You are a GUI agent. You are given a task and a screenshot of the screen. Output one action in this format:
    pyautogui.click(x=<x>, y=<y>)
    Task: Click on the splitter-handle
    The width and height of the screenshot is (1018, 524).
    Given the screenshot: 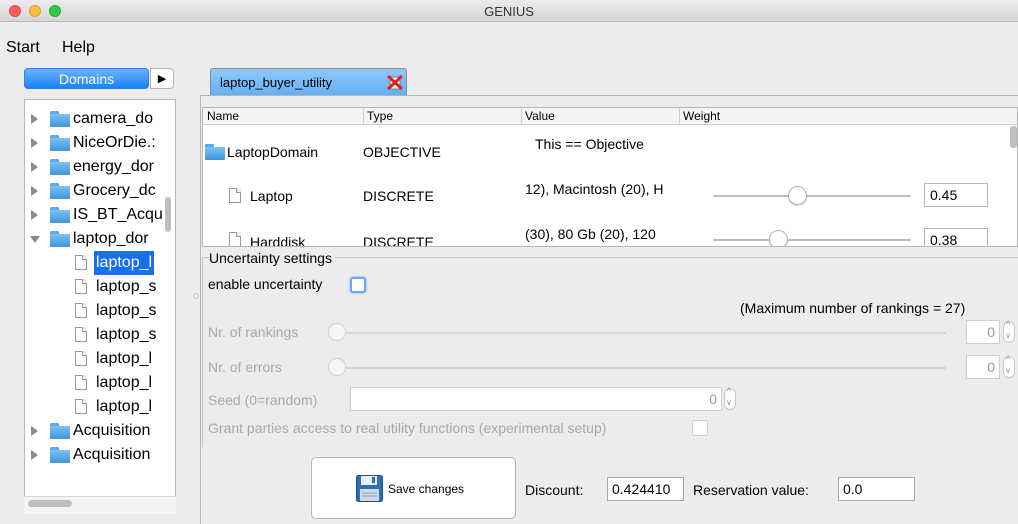 What is the action you would take?
    pyautogui.click(x=196, y=296)
    